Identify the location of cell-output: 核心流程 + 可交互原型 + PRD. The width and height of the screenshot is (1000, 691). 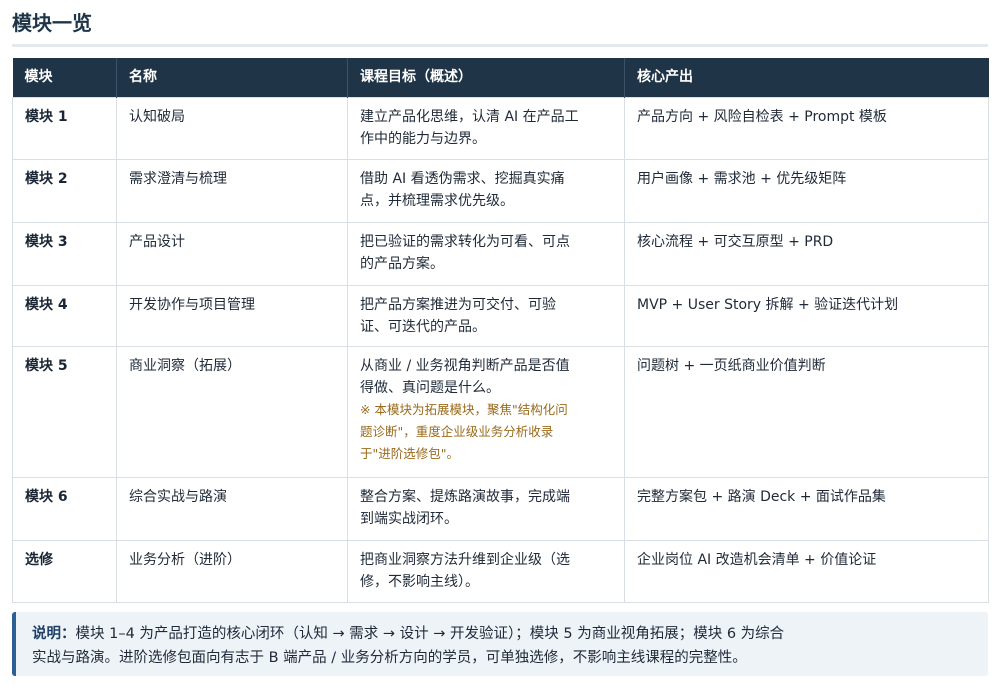
(806, 253).